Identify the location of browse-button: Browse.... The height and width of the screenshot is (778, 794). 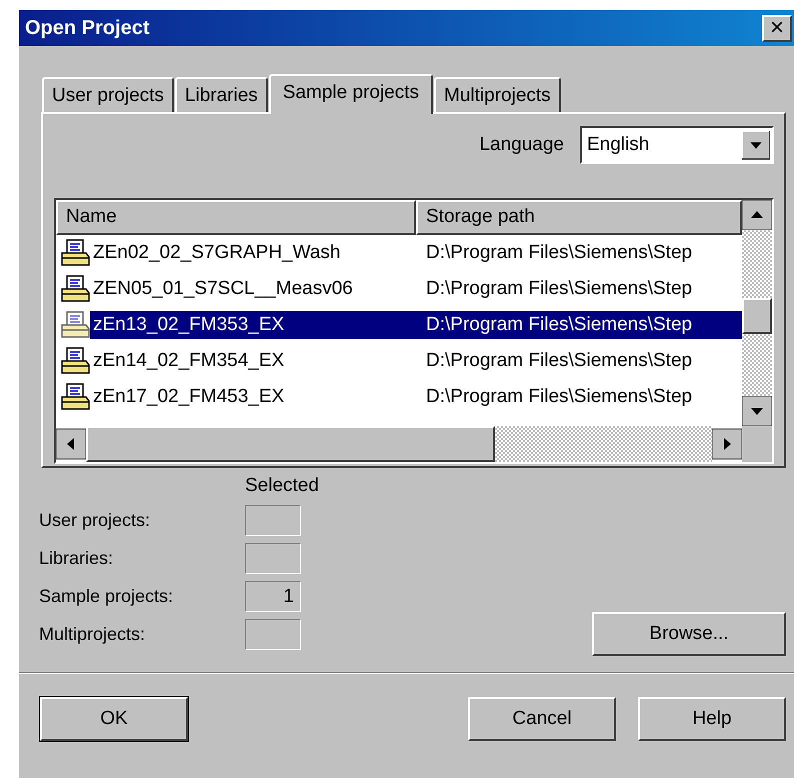
(689, 634).